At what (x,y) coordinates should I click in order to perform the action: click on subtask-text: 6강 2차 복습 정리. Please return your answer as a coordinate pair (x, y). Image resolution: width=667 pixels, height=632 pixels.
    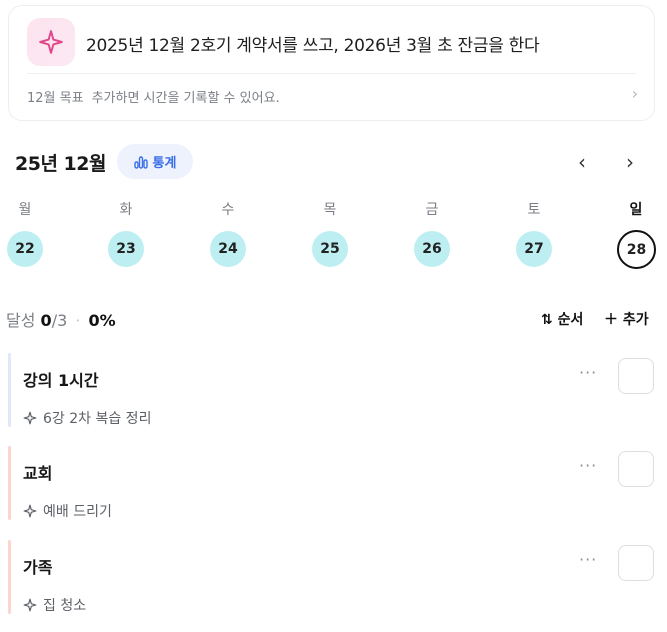
    Looking at the image, I should click on (97, 419).